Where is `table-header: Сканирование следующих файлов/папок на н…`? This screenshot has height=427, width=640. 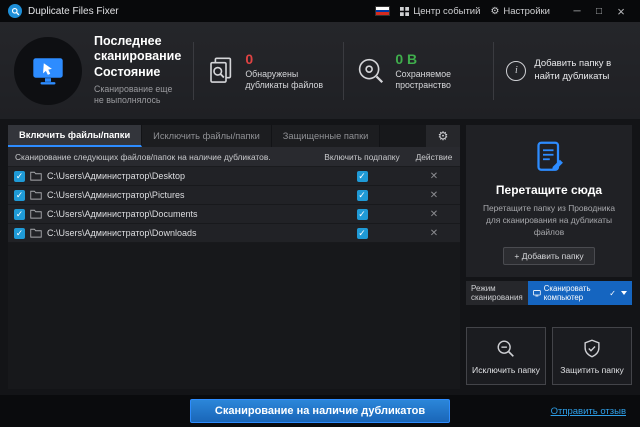 table-header: Сканирование следующих файлов/папок на н… is located at coordinates (234, 157).